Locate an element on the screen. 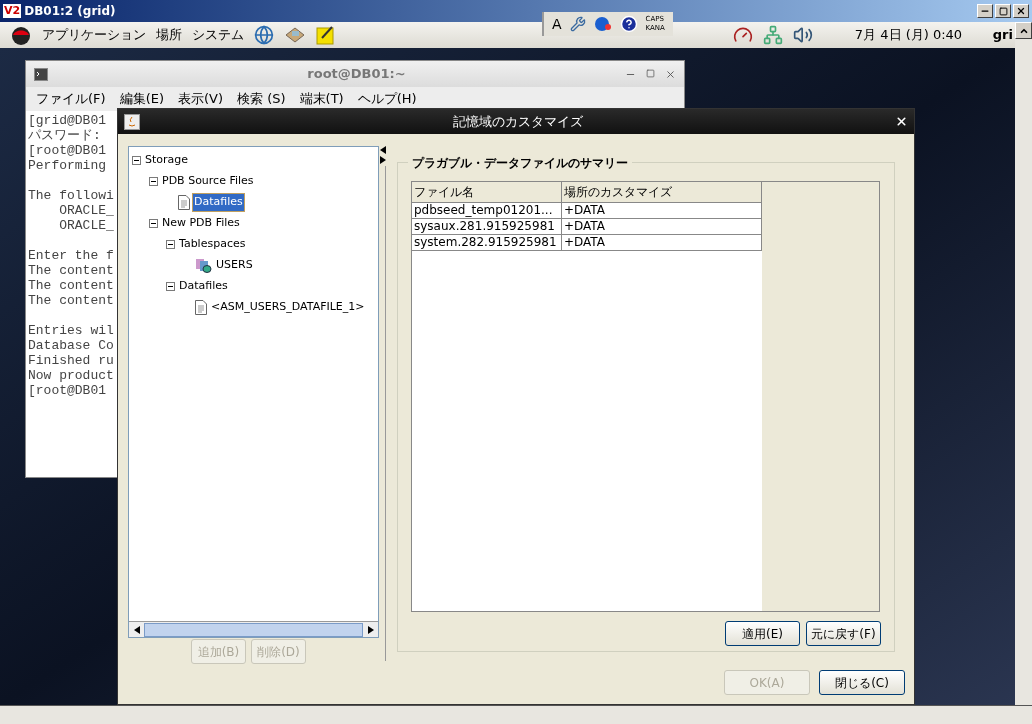  notepad-icon is located at coordinates (326, 35).